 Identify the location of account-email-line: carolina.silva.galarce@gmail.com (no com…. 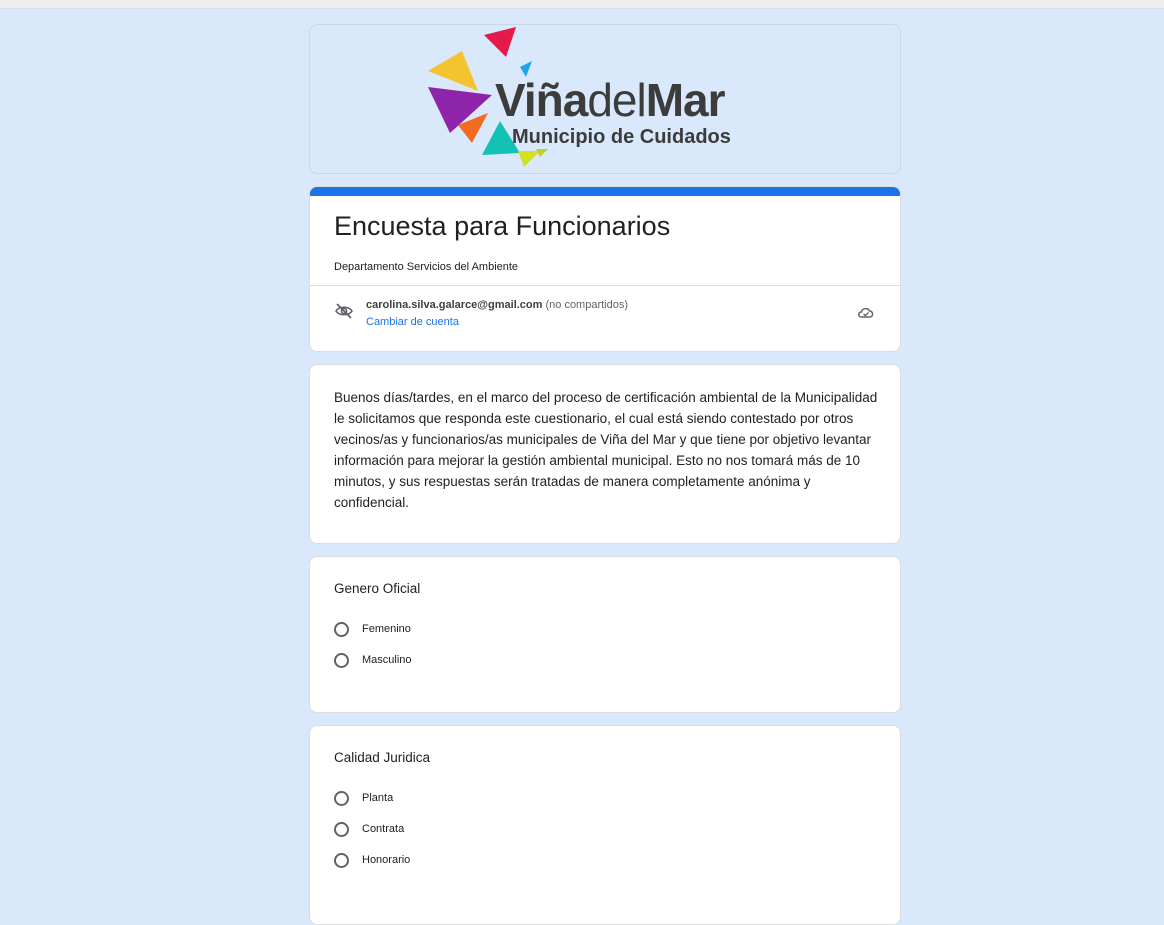
(497, 305).